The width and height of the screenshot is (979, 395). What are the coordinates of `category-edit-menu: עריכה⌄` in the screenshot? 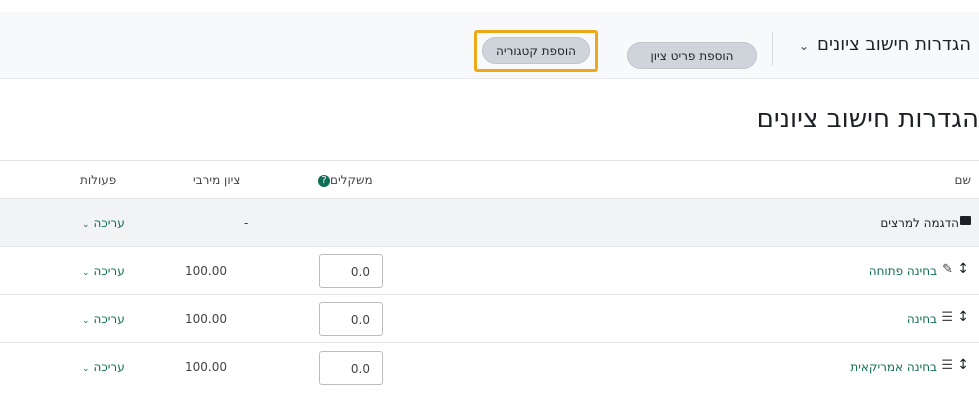 It's located at (103, 223).